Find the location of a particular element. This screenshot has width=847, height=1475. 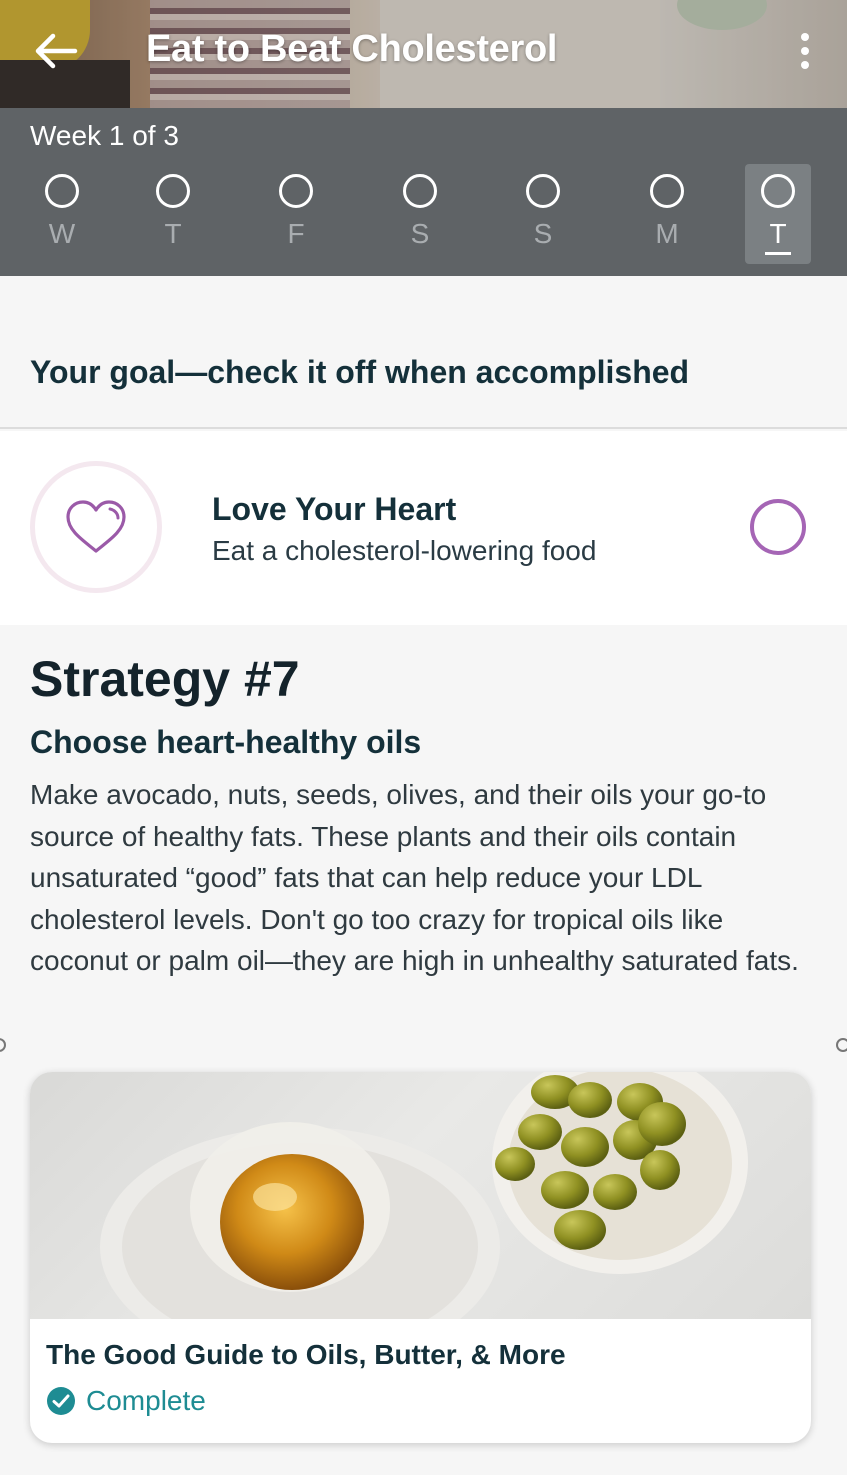

scroll-handle-right is located at coordinates (841, 1045).